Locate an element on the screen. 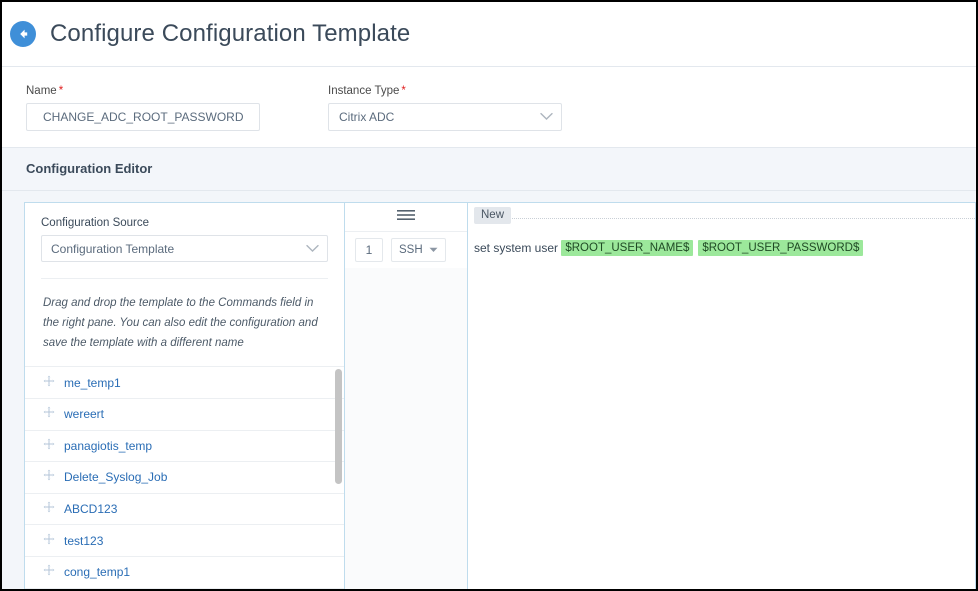 The image size is (978, 591). hamburger-menu-icon is located at coordinates (406, 217).